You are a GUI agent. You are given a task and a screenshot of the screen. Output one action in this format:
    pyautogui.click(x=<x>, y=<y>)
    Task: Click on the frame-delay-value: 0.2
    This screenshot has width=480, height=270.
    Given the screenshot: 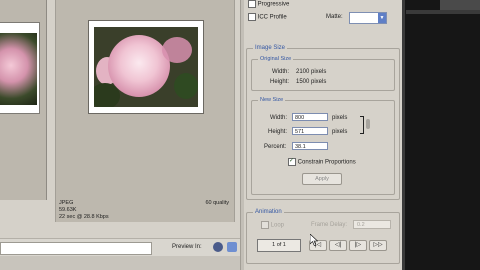 What is the action you would take?
    pyautogui.click(x=361, y=225)
    